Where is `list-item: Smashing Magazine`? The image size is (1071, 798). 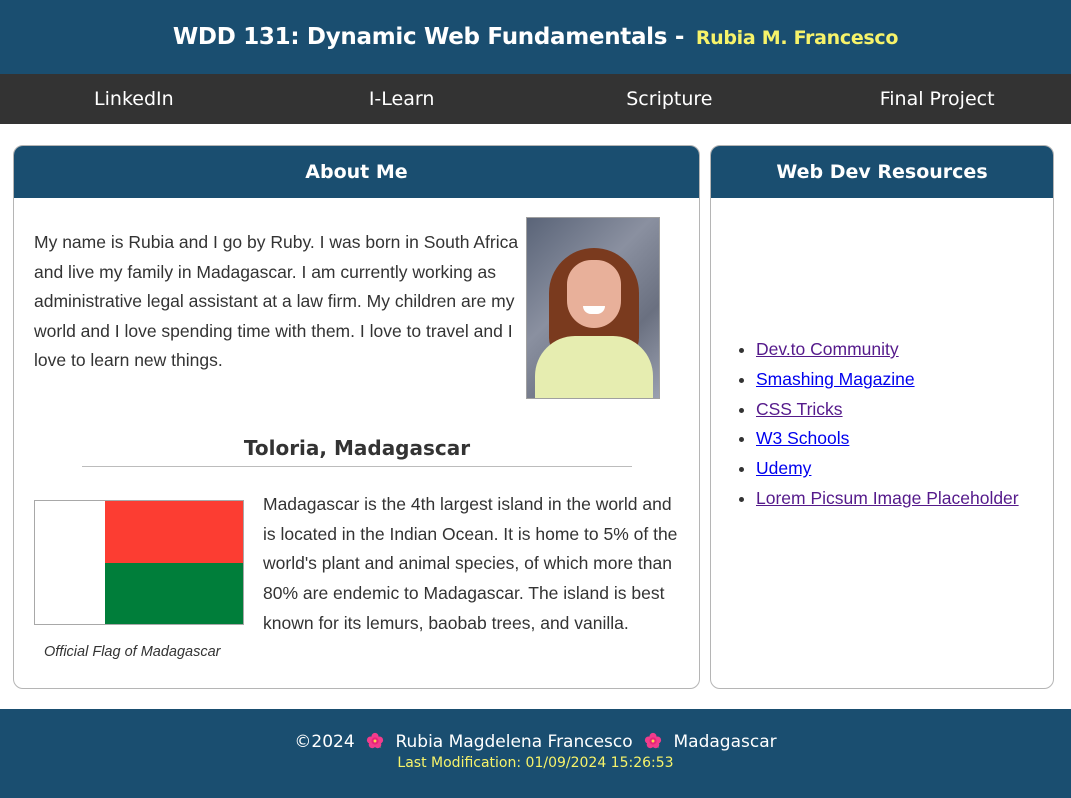 list-item: Smashing Magazine is located at coordinates (887, 380).